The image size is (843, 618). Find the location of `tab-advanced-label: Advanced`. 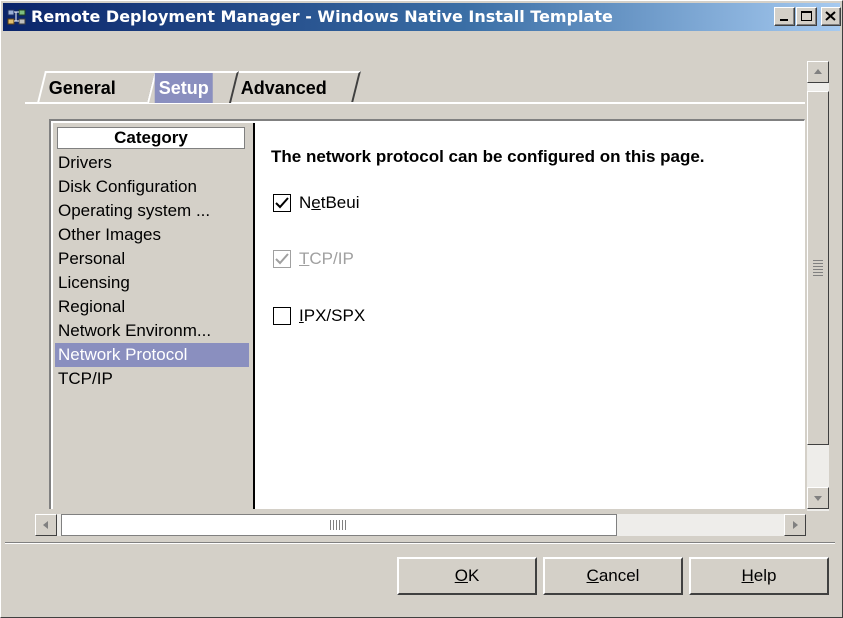

tab-advanced-label: Advanced is located at coordinates (283, 88).